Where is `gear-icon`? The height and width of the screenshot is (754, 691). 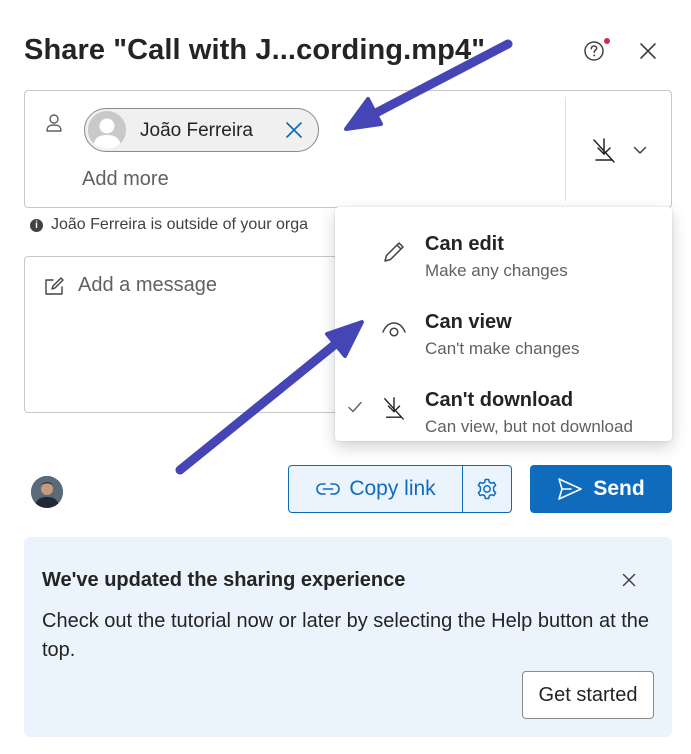
gear-icon is located at coordinates (487, 489).